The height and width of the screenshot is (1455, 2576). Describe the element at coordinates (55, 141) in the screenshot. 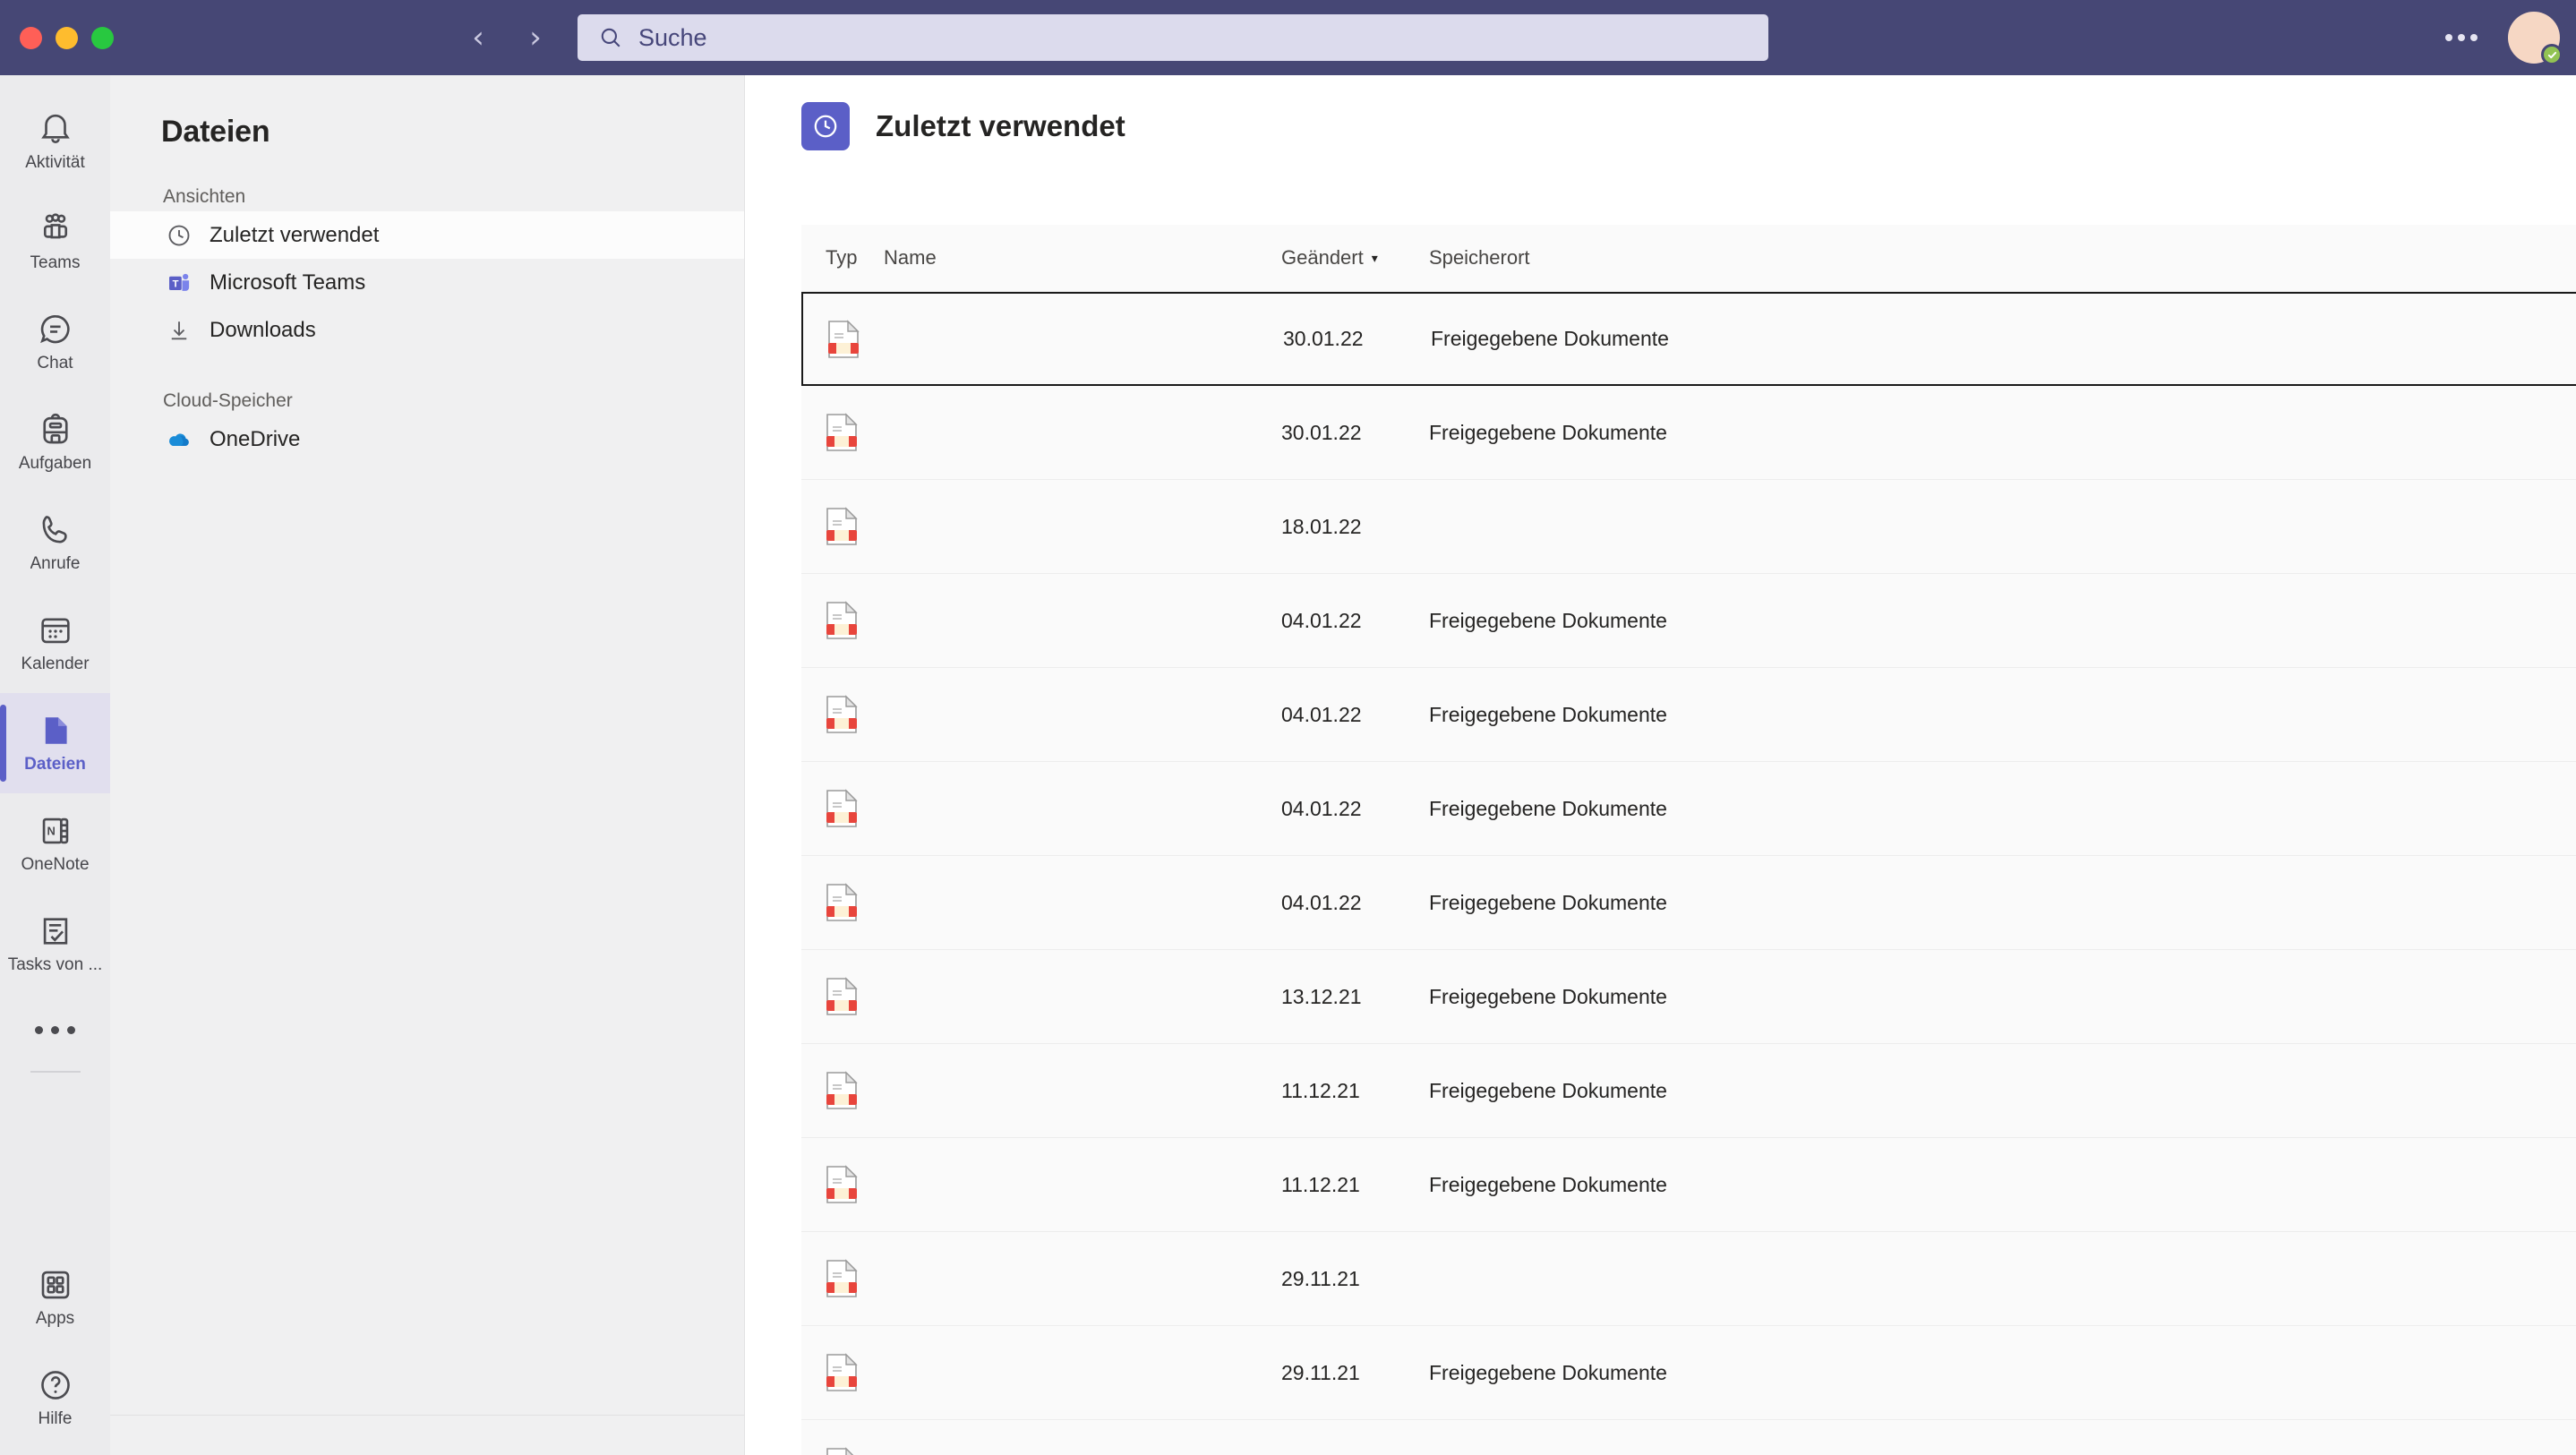

I see `sidebar-item-aktivitat: Aktivität` at that location.